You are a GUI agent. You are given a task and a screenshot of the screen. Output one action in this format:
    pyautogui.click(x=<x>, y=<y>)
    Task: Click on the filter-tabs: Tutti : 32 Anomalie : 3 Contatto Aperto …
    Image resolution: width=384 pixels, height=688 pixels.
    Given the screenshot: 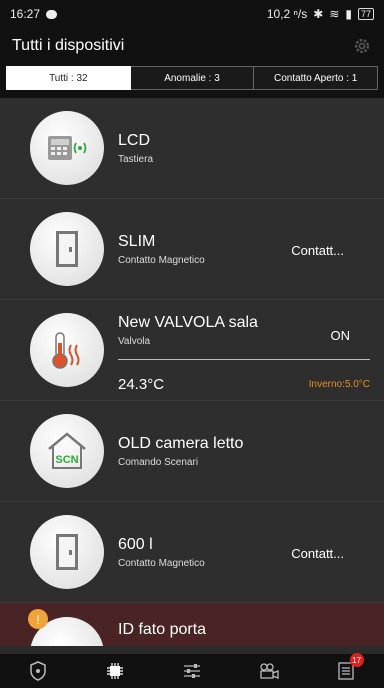 What is the action you would take?
    pyautogui.click(x=192, y=81)
    